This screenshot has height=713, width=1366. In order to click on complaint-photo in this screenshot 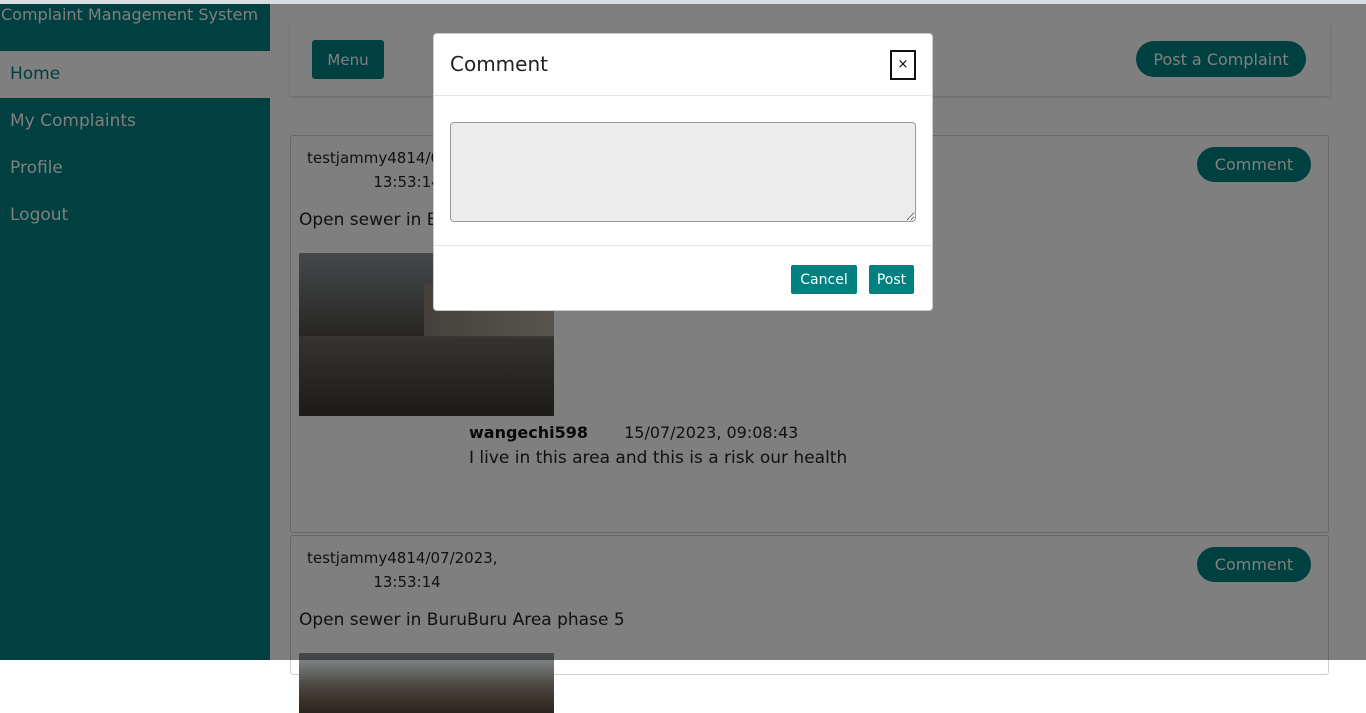, I will do `click(426, 683)`.